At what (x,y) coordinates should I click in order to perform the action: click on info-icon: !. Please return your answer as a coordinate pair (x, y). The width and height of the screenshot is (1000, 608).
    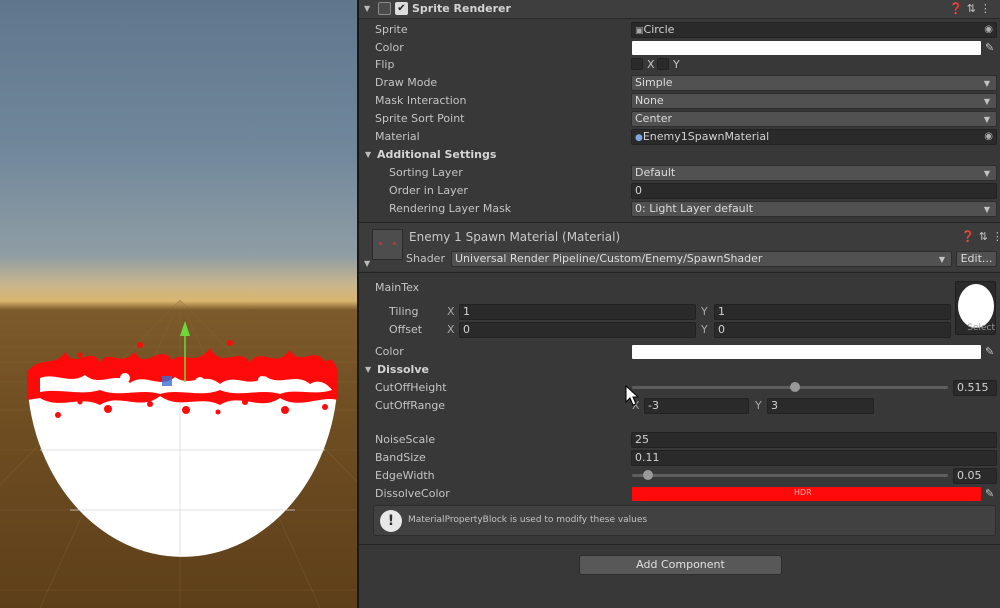
    Looking at the image, I should click on (391, 521).